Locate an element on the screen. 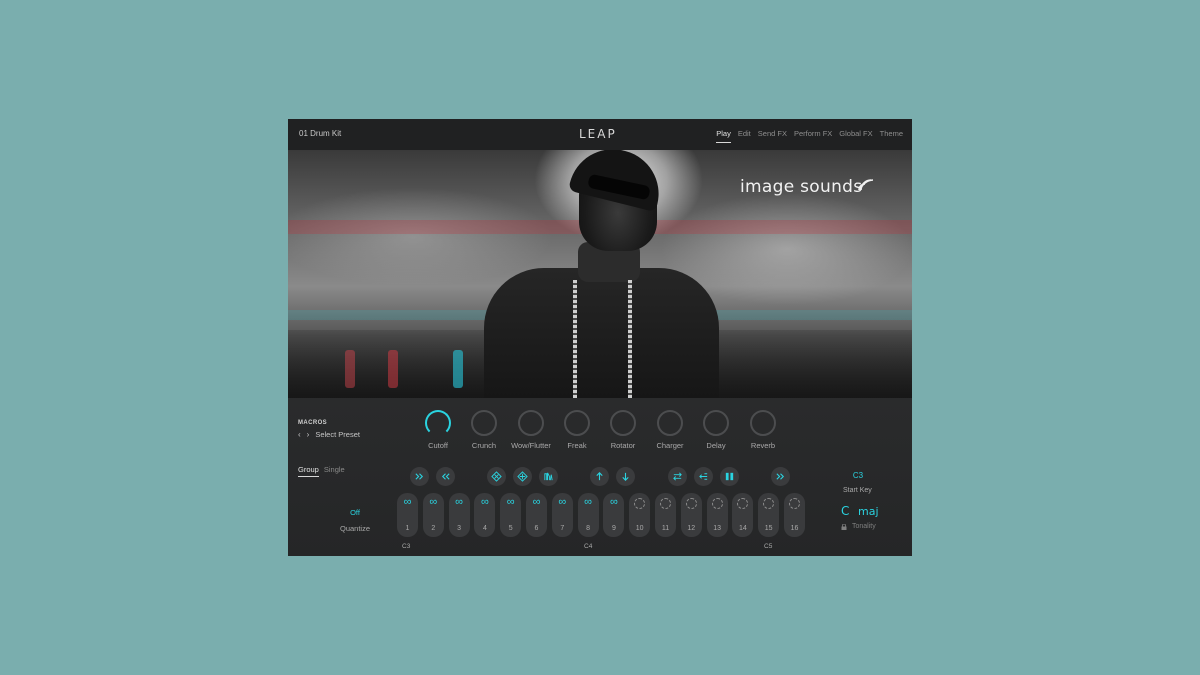 The width and height of the screenshot is (1200, 675). pad: ∞ 9 is located at coordinates (614, 515).